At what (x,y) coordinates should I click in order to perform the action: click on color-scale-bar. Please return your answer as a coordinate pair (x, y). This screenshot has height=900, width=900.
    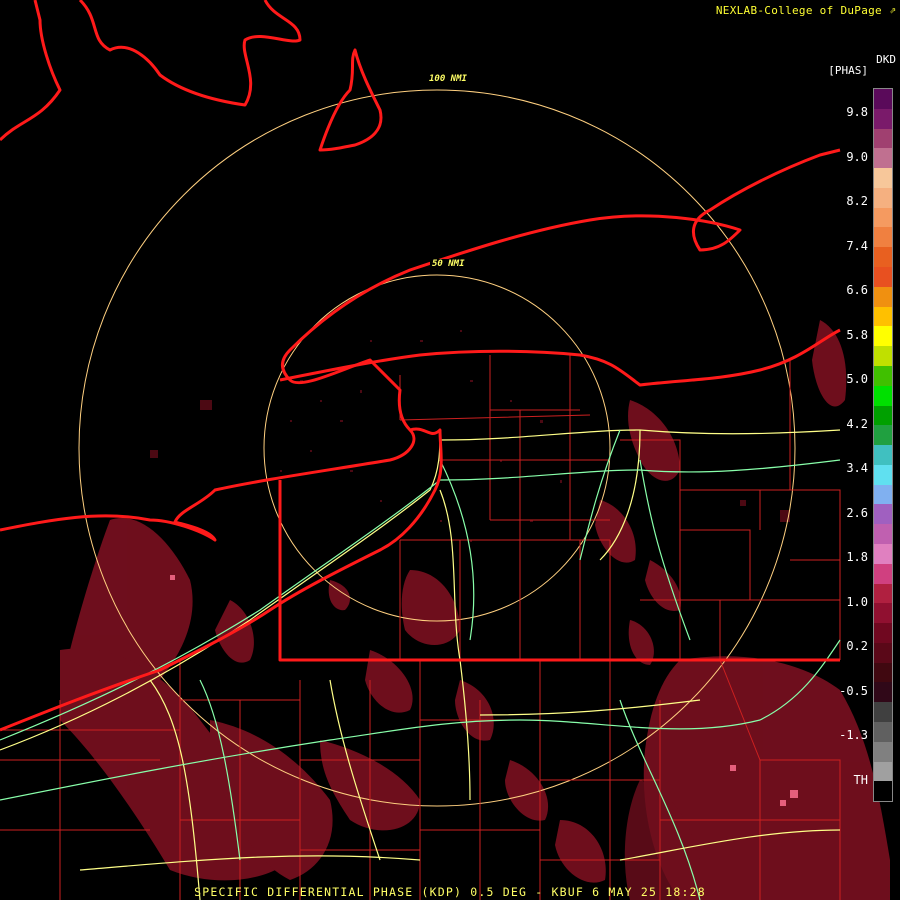
    Looking at the image, I should click on (883, 445).